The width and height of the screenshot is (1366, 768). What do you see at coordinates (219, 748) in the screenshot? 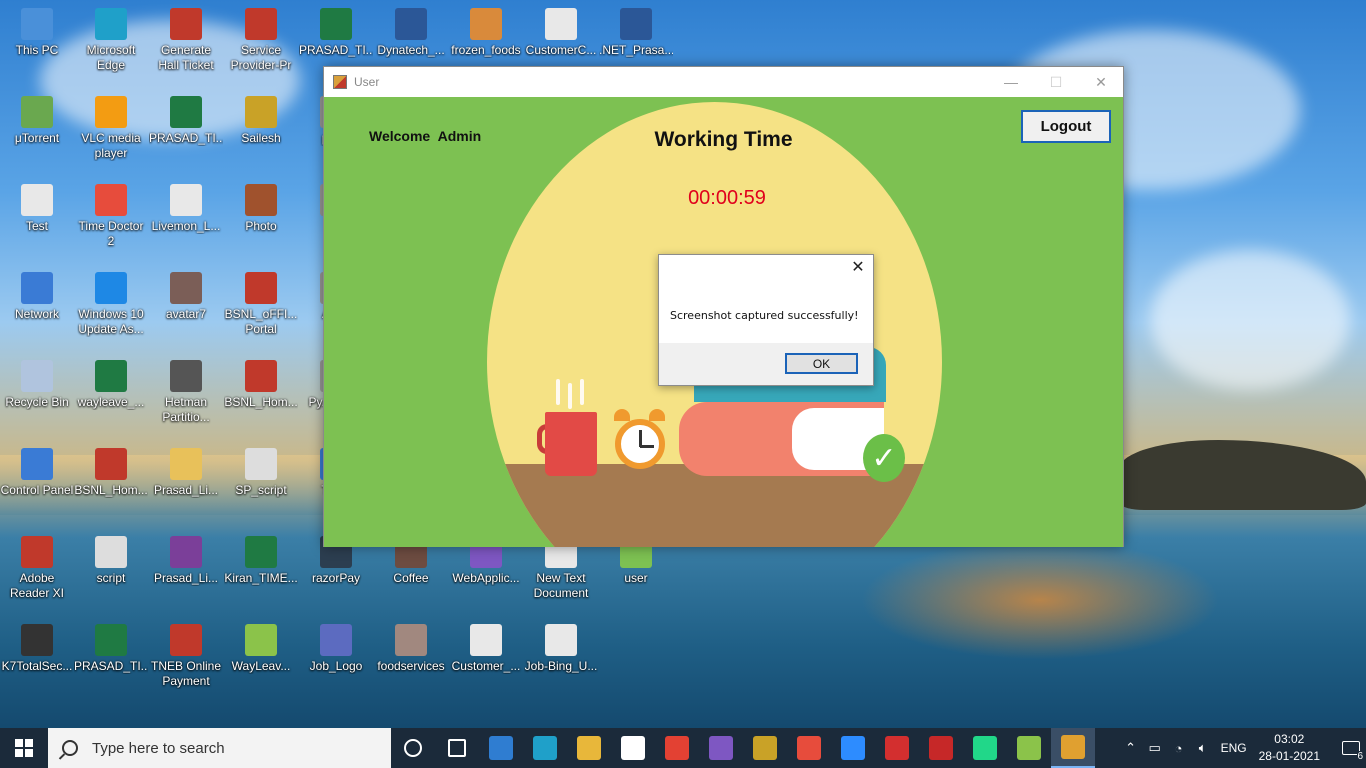
I see `taskbar-search: Type here to search` at bounding box center [219, 748].